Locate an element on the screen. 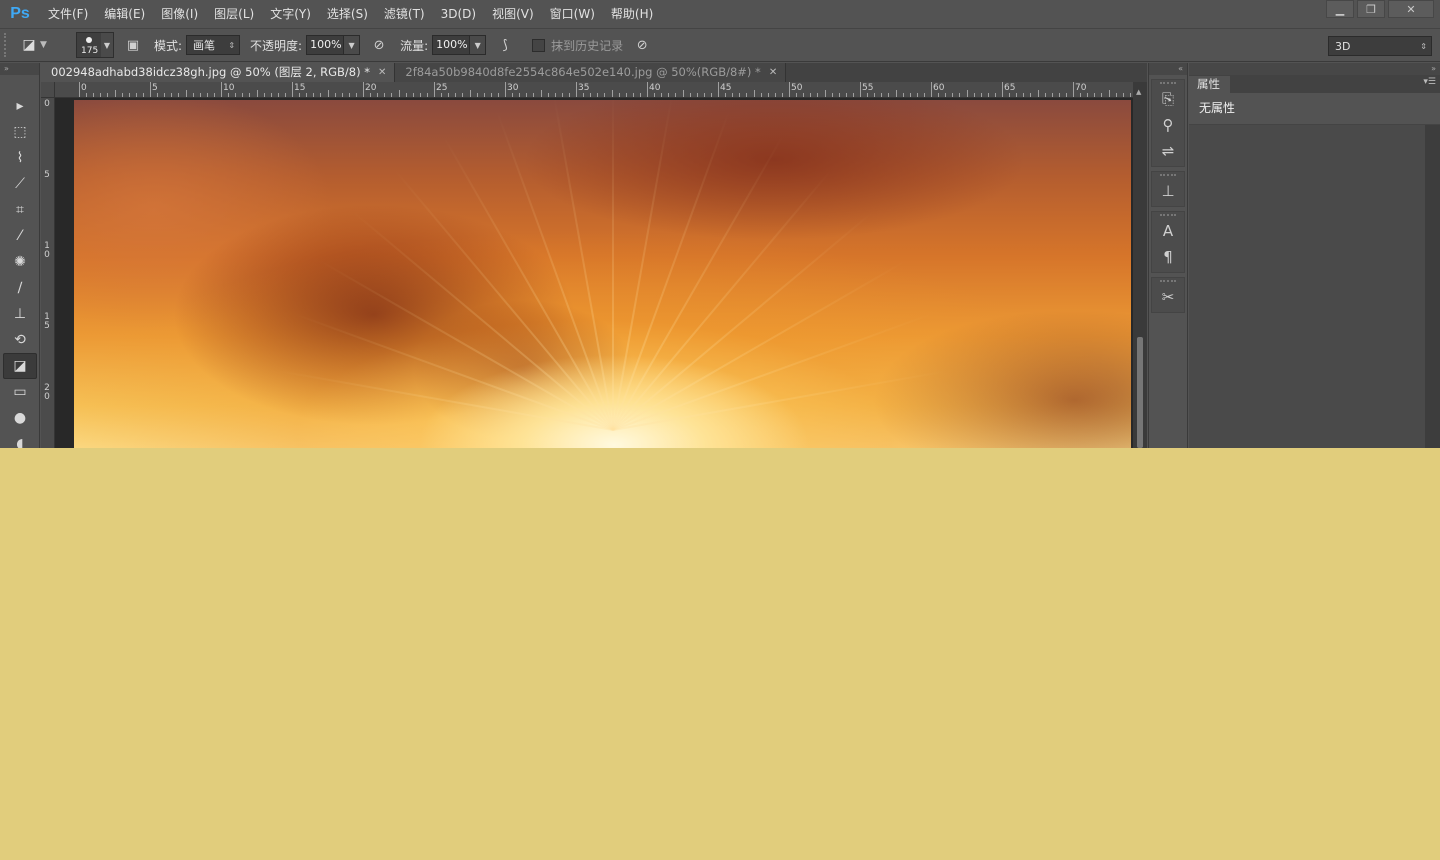  dodge-tool: ◖ is located at coordinates (20, 439).